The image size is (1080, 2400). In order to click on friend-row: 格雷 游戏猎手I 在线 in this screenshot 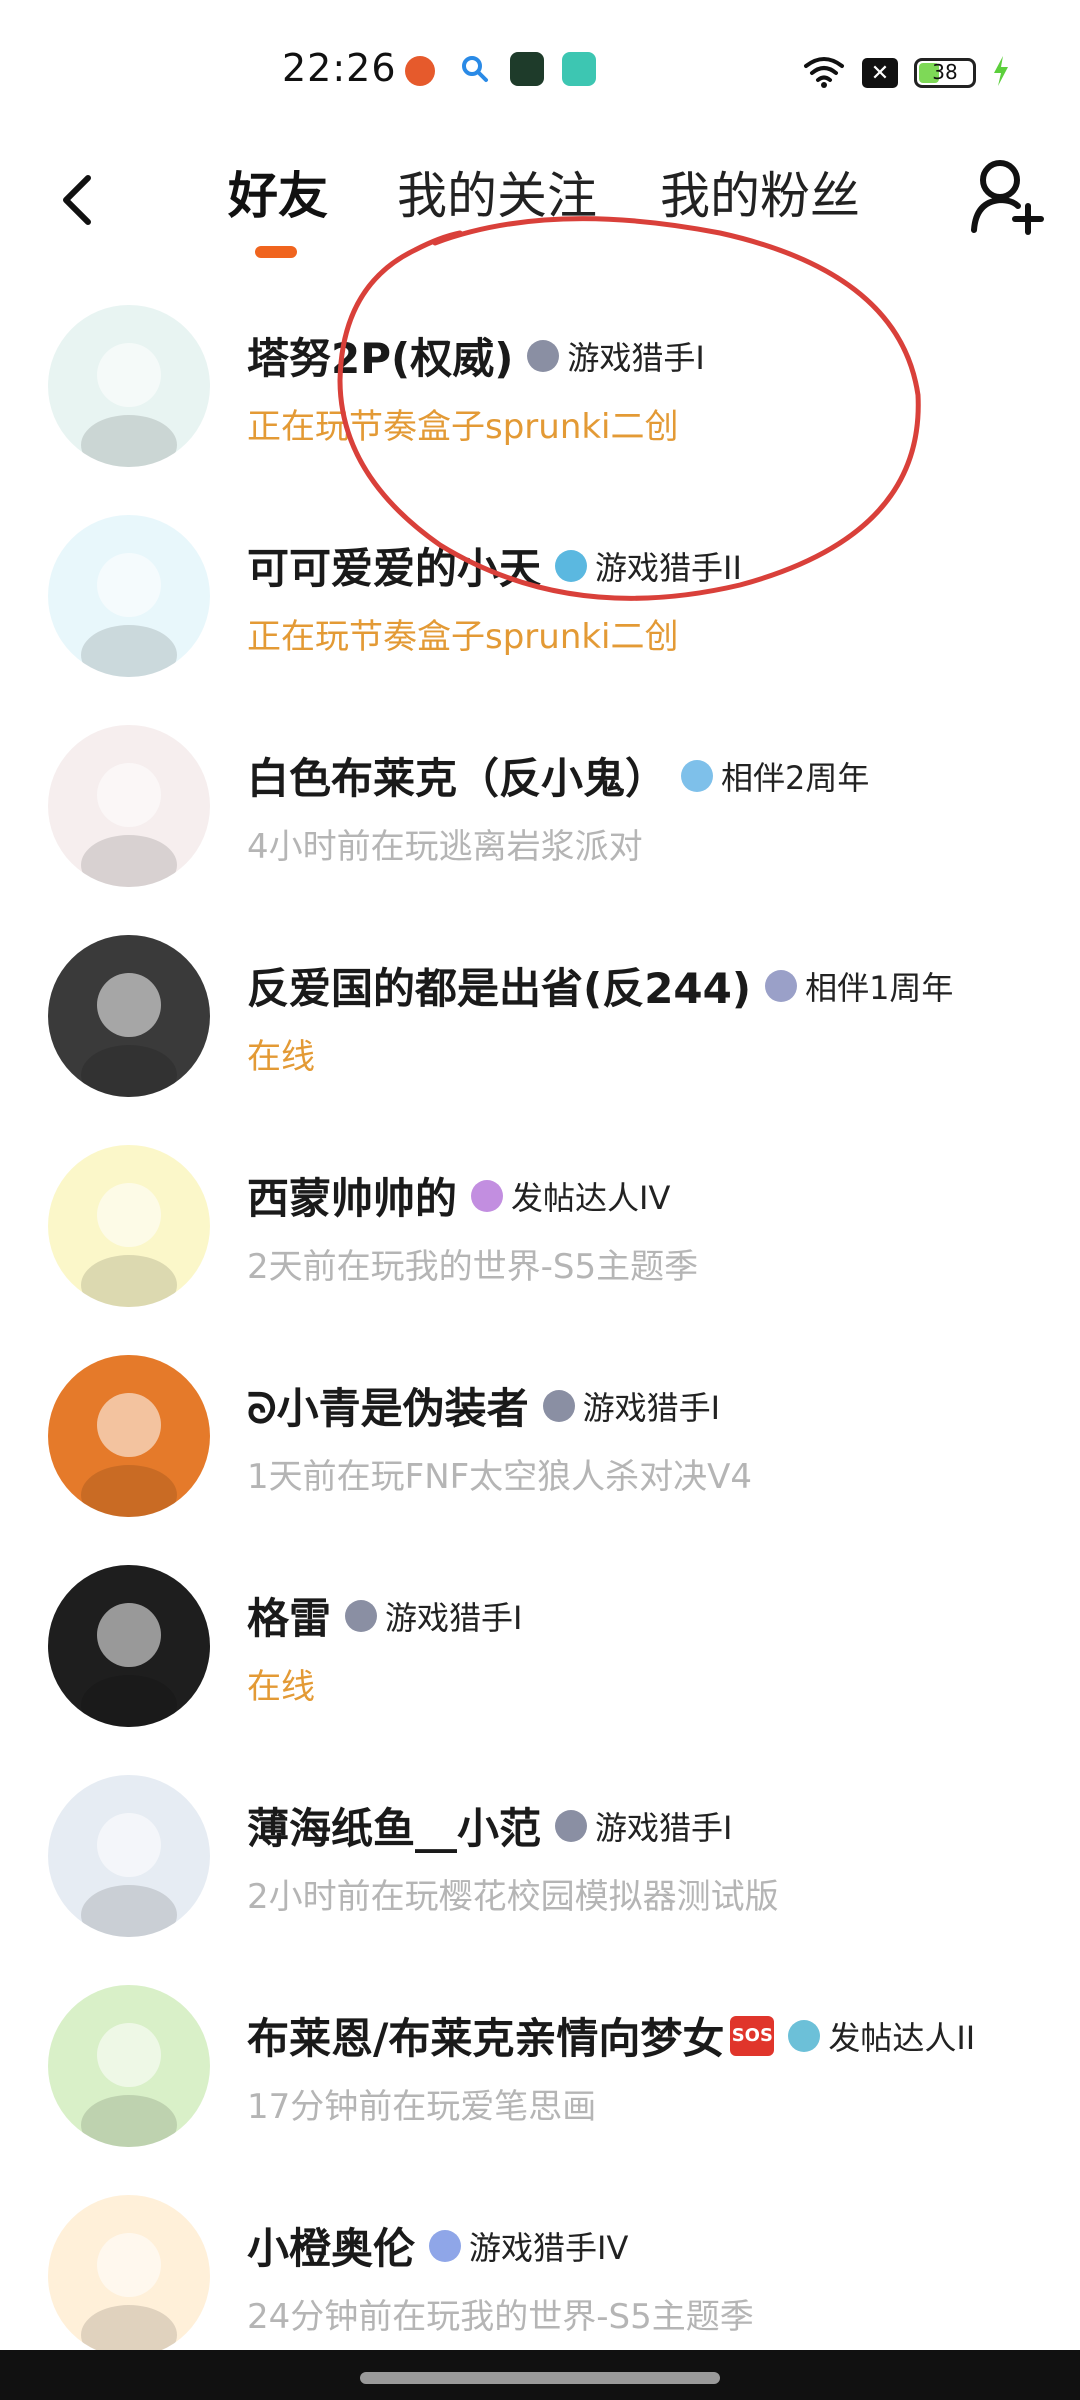, I will do `click(540, 1660)`.